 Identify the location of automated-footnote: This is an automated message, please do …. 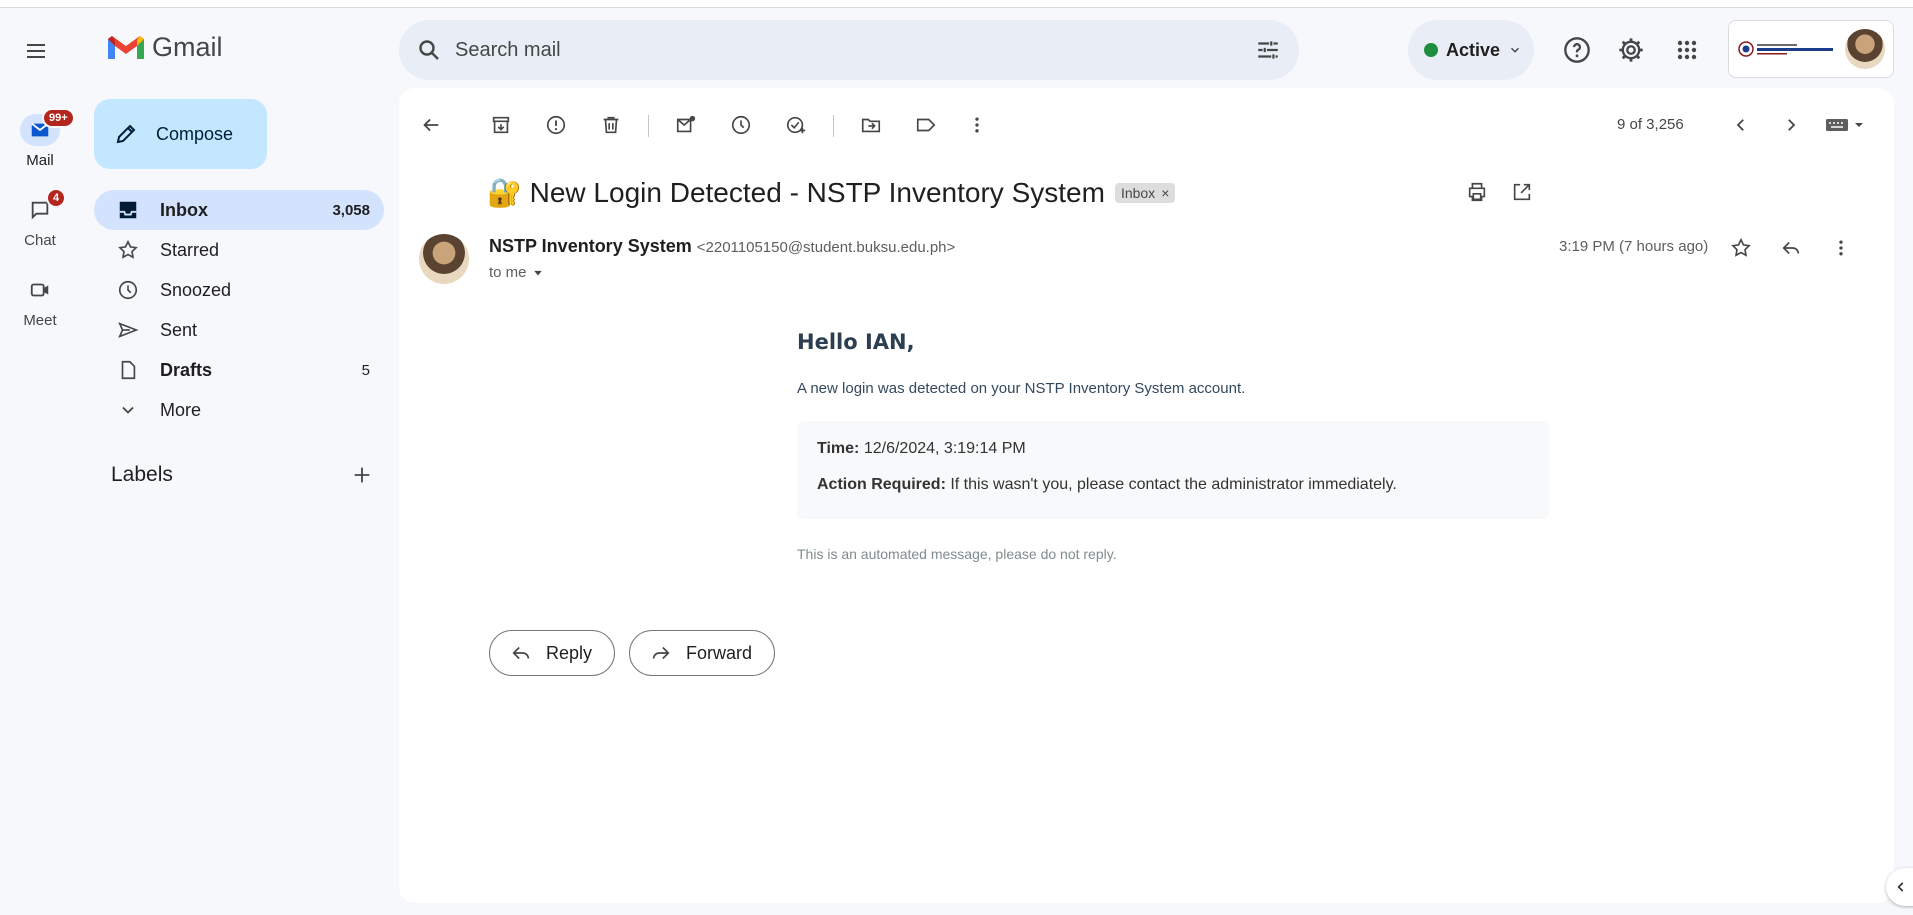
(957, 554).